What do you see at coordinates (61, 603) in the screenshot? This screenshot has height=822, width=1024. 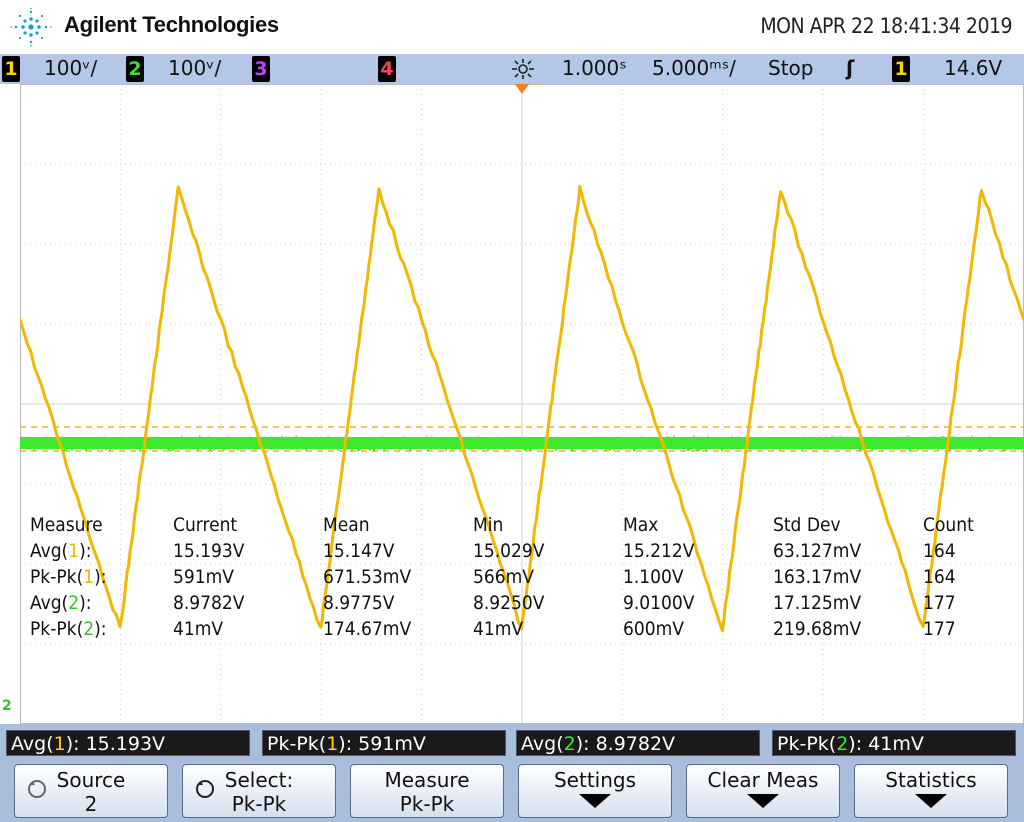 I see `measurement-label: Avg(2):` at bounding box center [61, 603].